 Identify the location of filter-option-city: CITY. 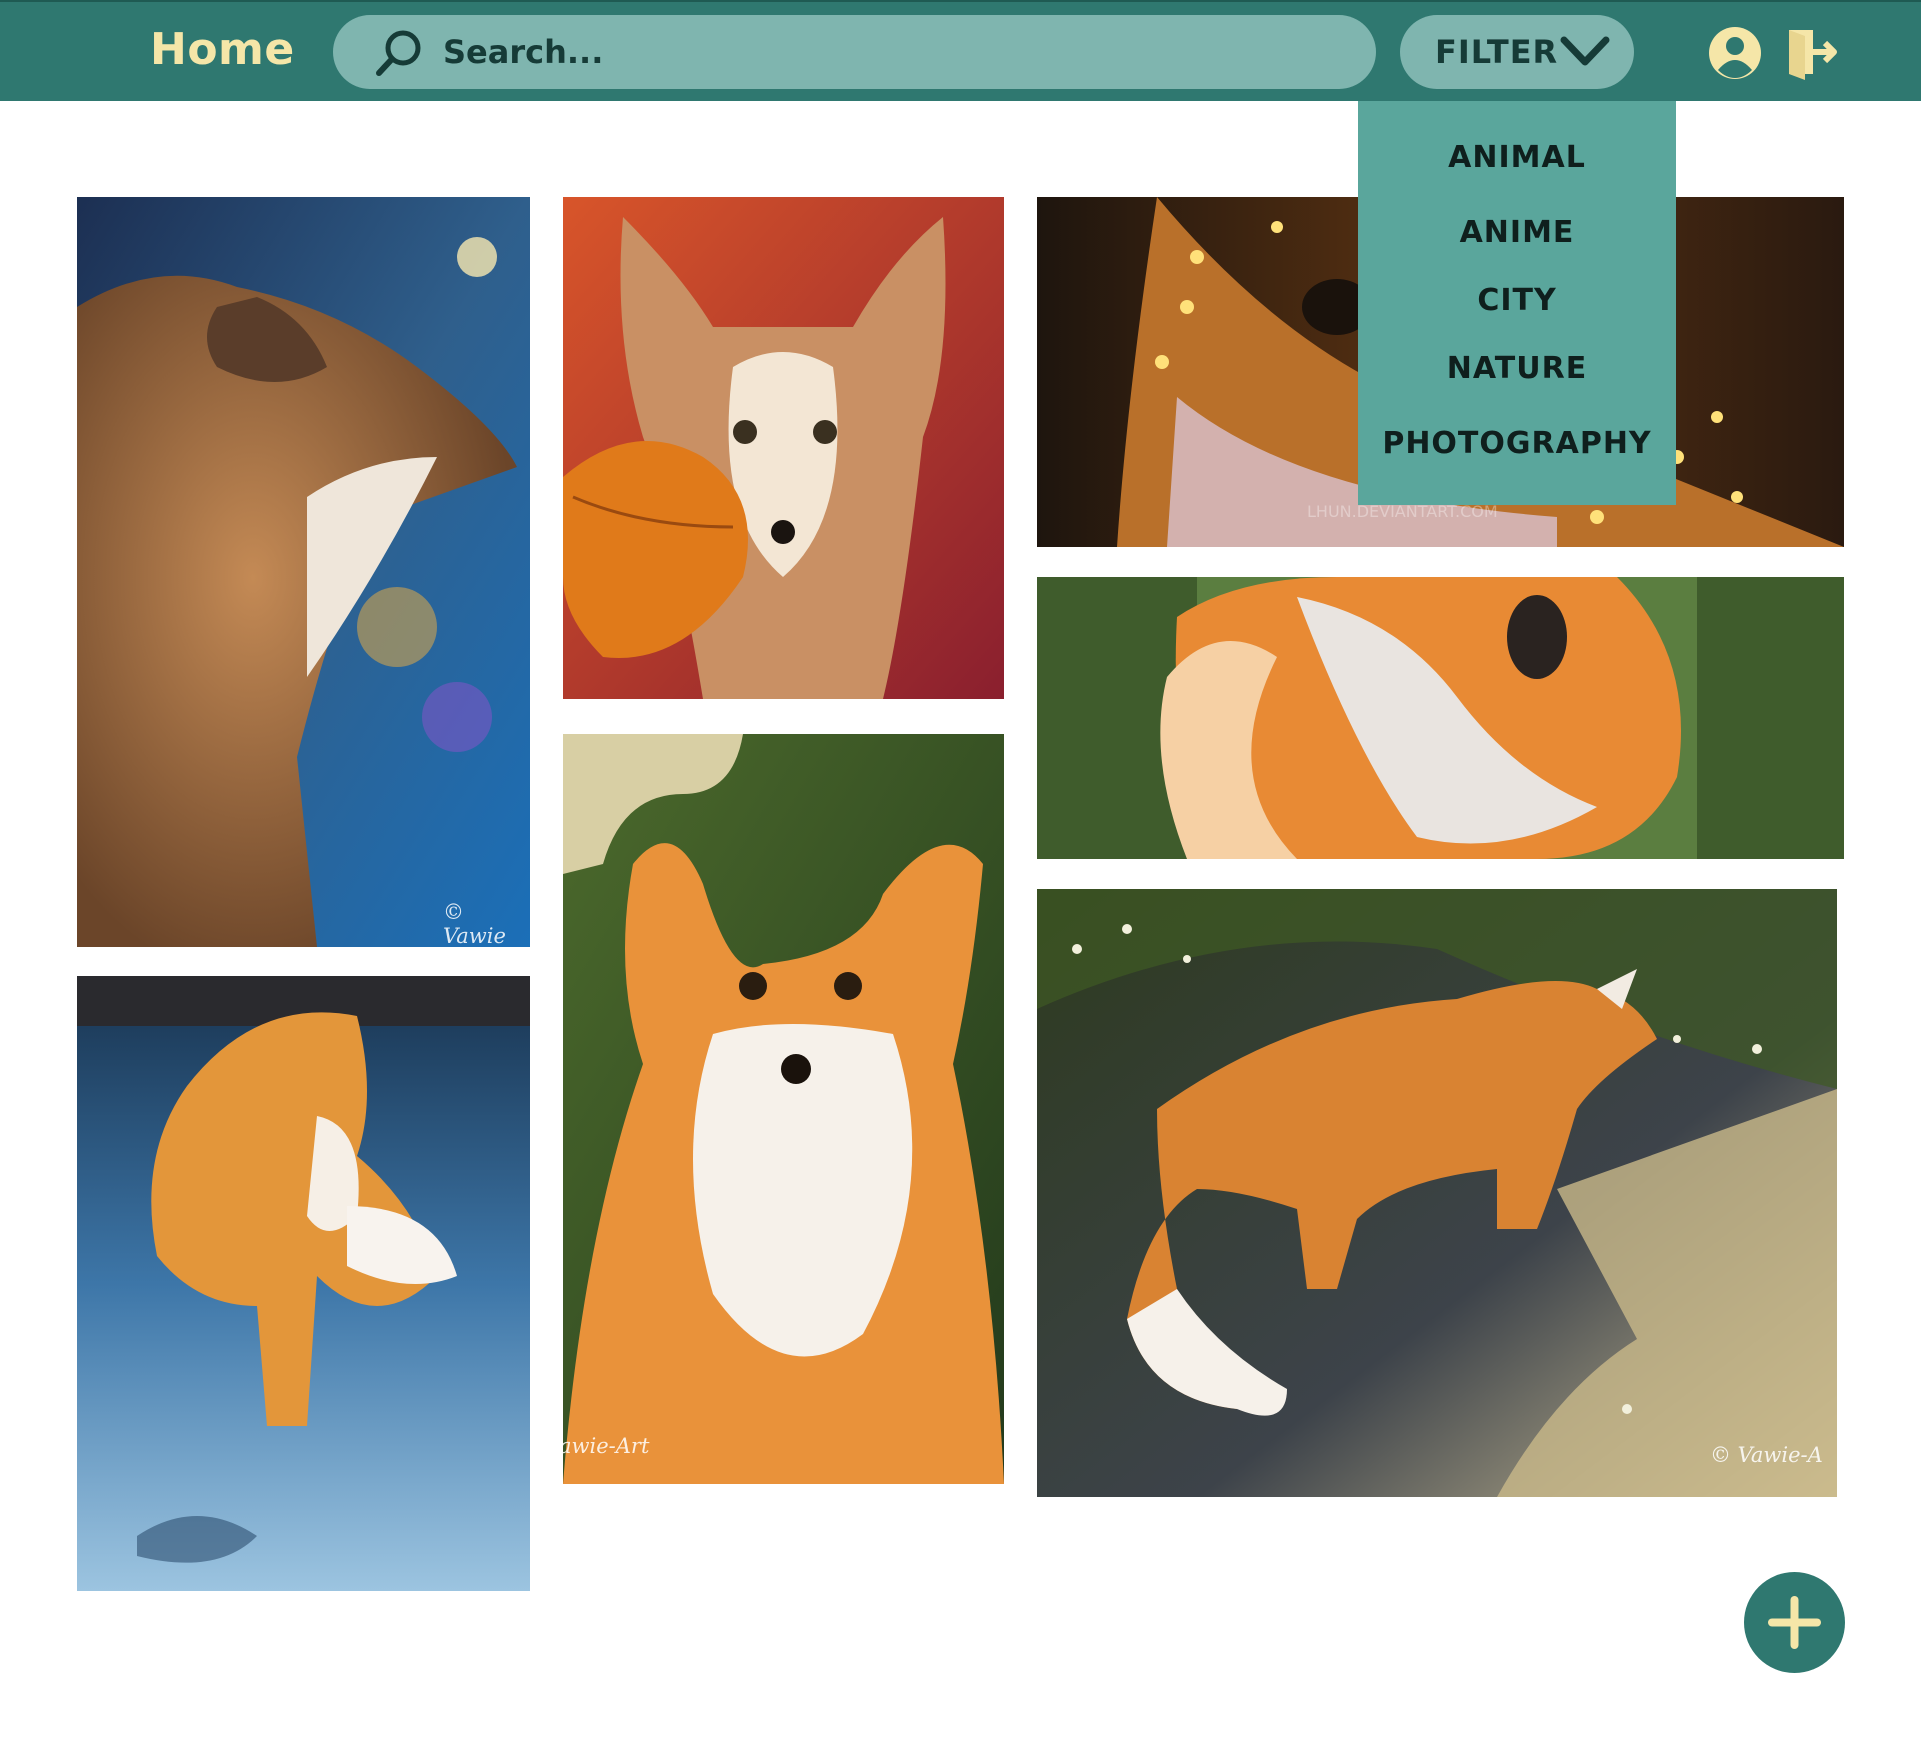
(1517, 300).